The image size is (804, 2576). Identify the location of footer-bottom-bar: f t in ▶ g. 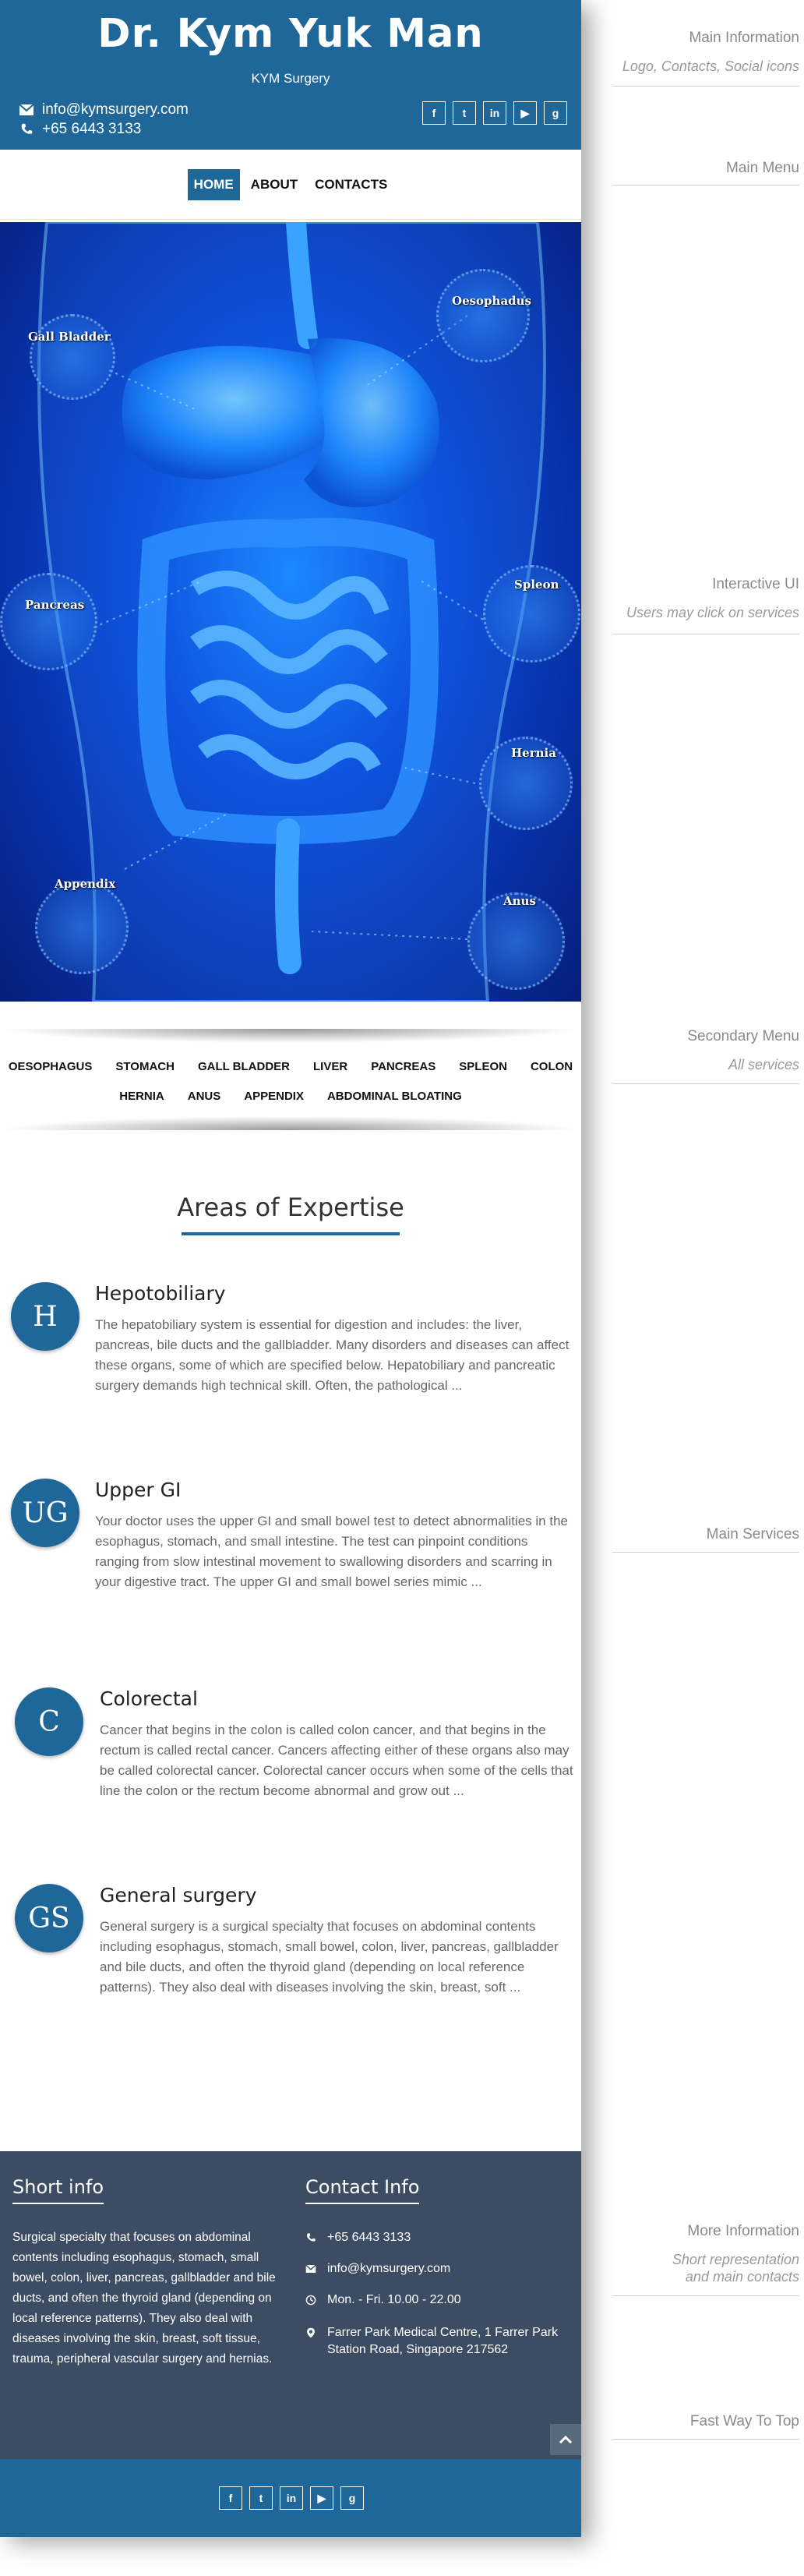
(290, 2498).